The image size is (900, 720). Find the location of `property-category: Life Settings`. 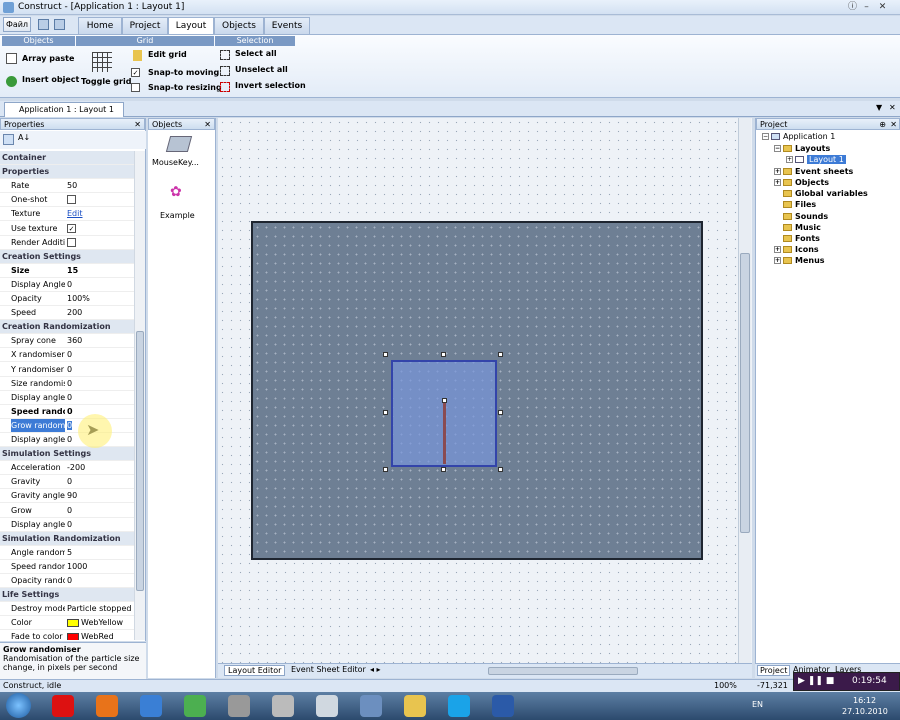

property-category: Life Settings is located at coordinates (67, 595).